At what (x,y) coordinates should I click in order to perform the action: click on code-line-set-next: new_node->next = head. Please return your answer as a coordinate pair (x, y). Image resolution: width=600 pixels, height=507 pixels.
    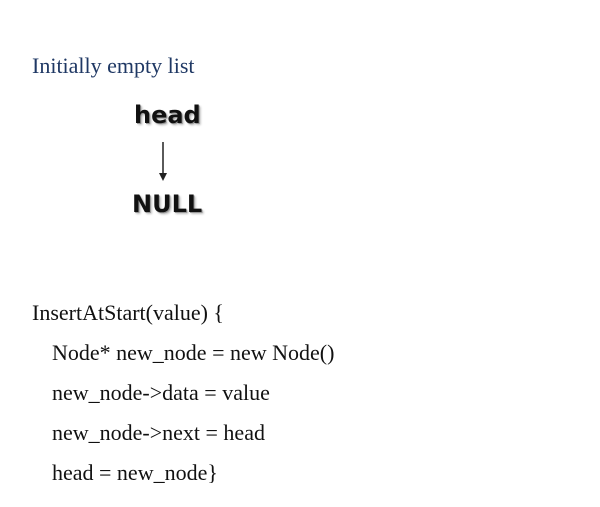
    Looking at the image, I should click on (158, 432).